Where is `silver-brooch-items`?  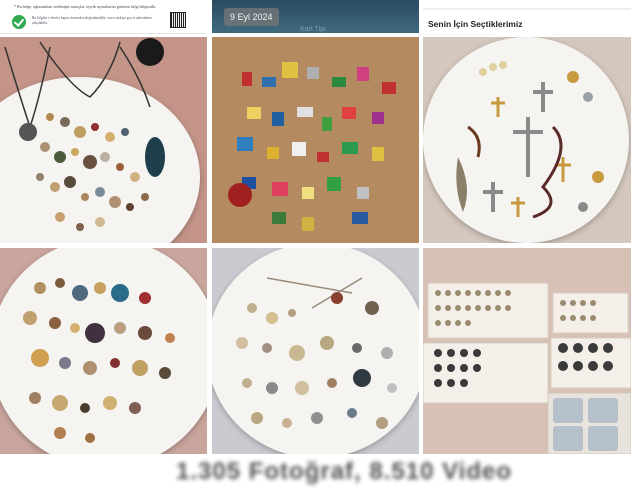
silver-brooch-items is located at coordinates (316, 353).